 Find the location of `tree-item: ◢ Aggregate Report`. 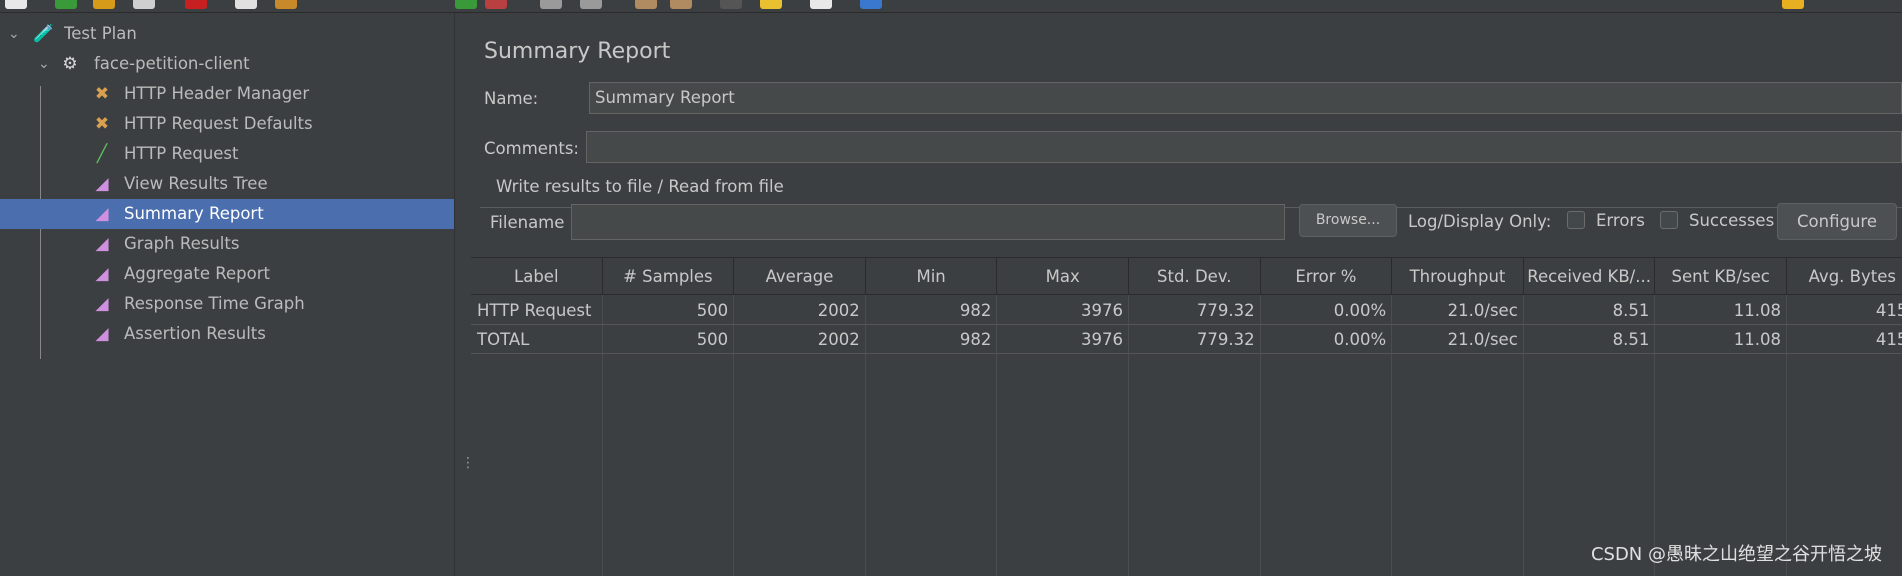

tree-item: ◢ Aggregate Report is located at coordinates (227, 274).